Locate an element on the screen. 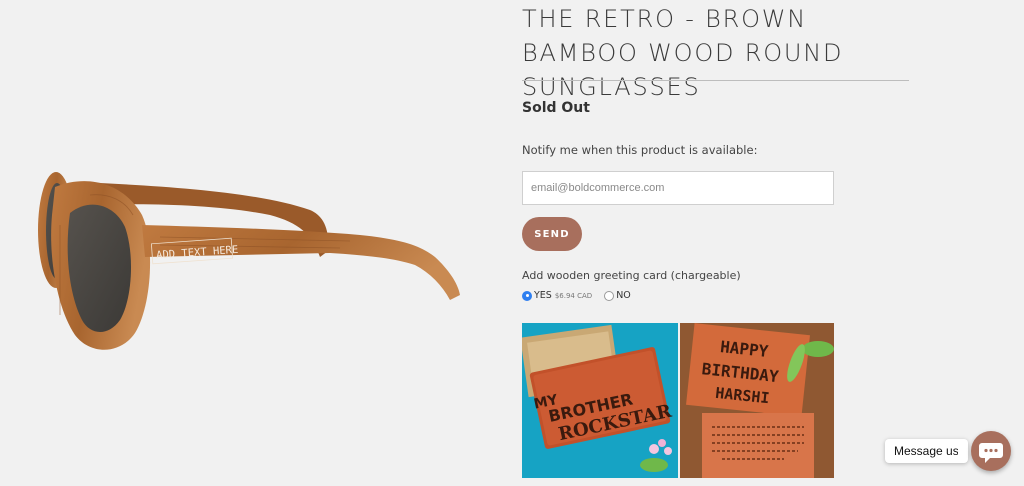 This screenshot has width=1024, height=486. chat-button is located at coordinates (991, 451).